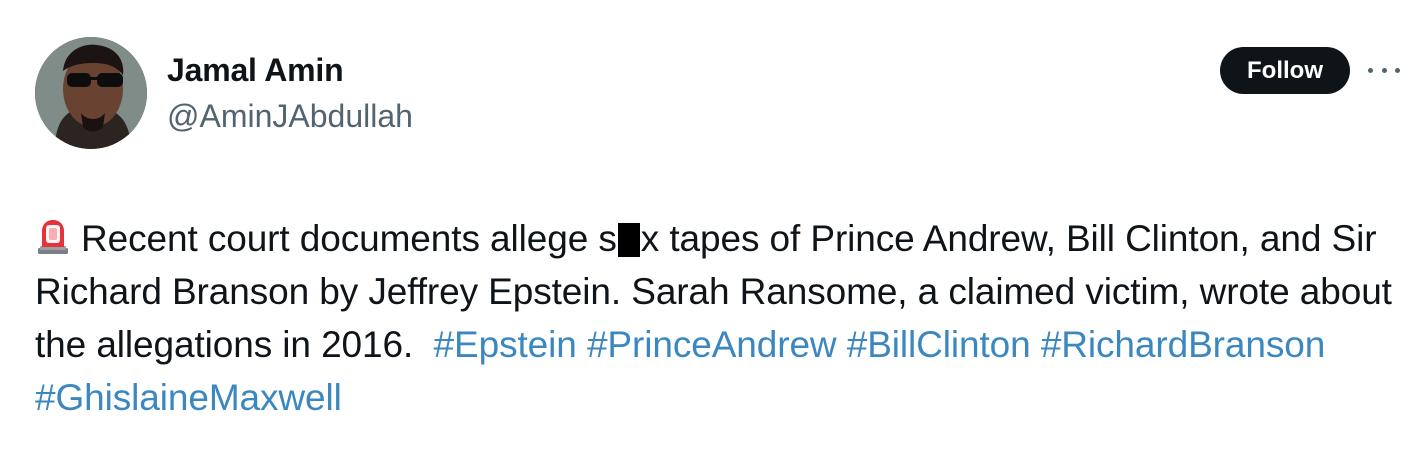 This screenshot has width=1428, height=464. I want to click on more-options-icon, so click(1384, 70).